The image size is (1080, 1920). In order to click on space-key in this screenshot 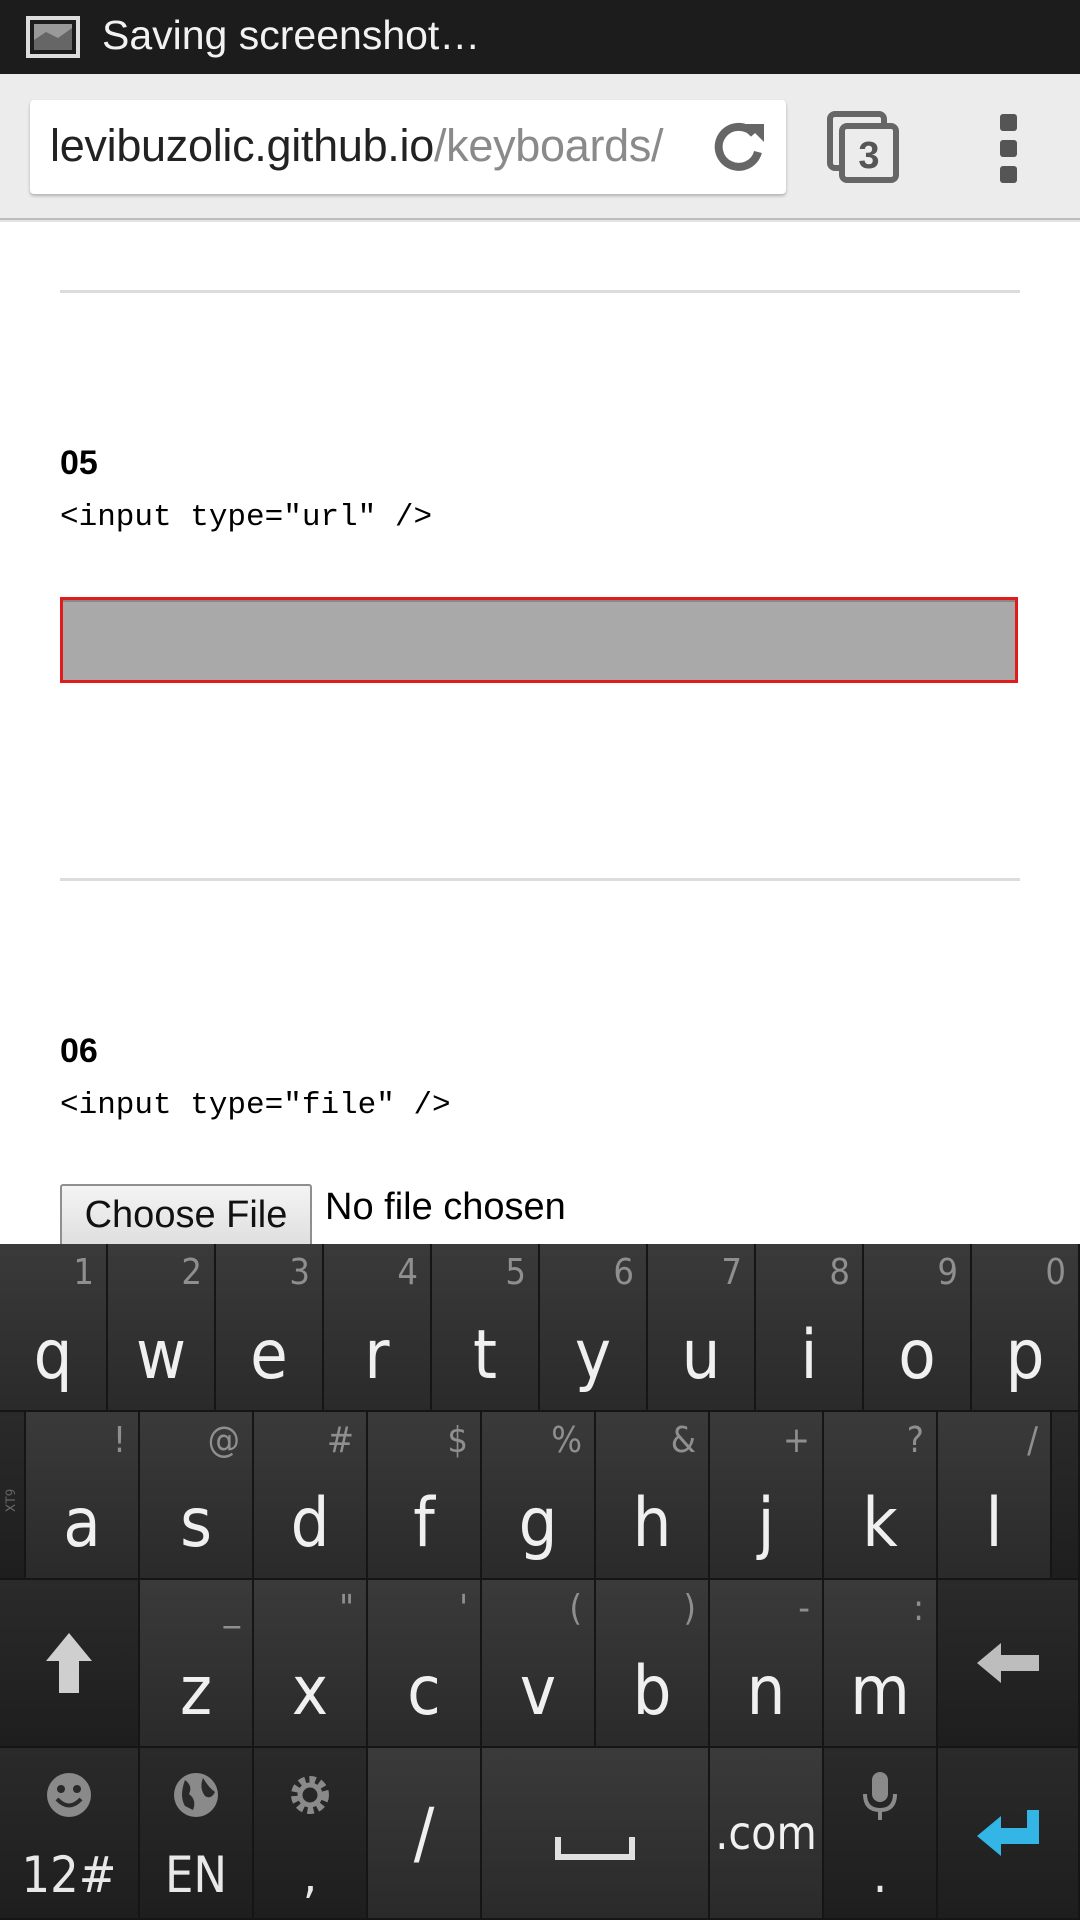, I will do `click(596, 1834)`.